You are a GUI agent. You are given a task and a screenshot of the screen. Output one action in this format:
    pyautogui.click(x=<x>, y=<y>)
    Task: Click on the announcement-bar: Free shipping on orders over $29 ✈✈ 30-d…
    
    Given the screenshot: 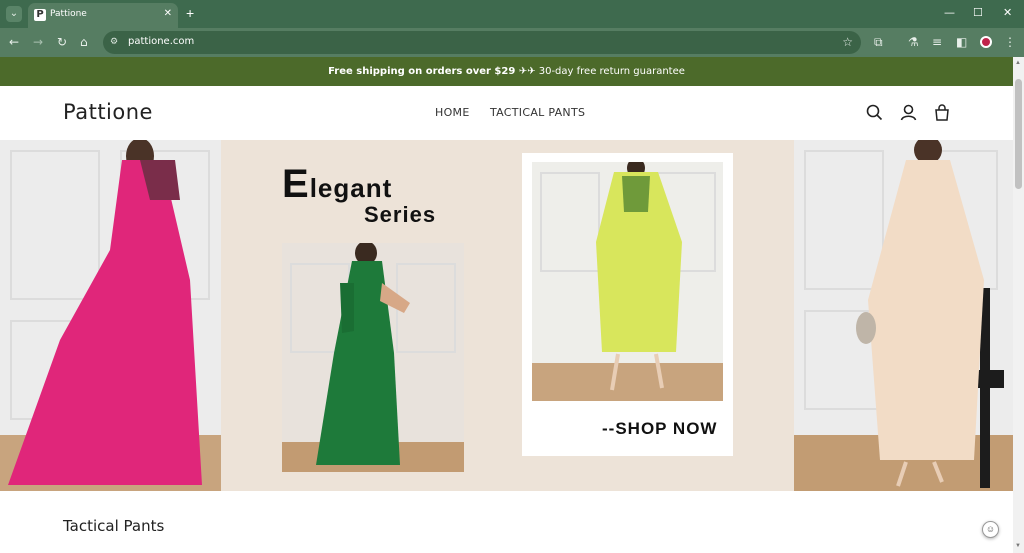 What is the action you would take?
    pyautogui.click(x=506, y=71)
    